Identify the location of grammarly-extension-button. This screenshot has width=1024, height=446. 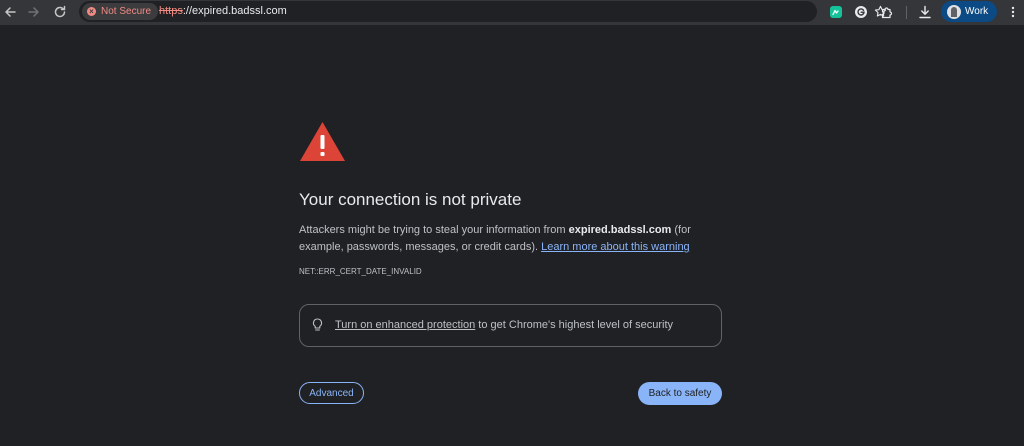
(836, 12).